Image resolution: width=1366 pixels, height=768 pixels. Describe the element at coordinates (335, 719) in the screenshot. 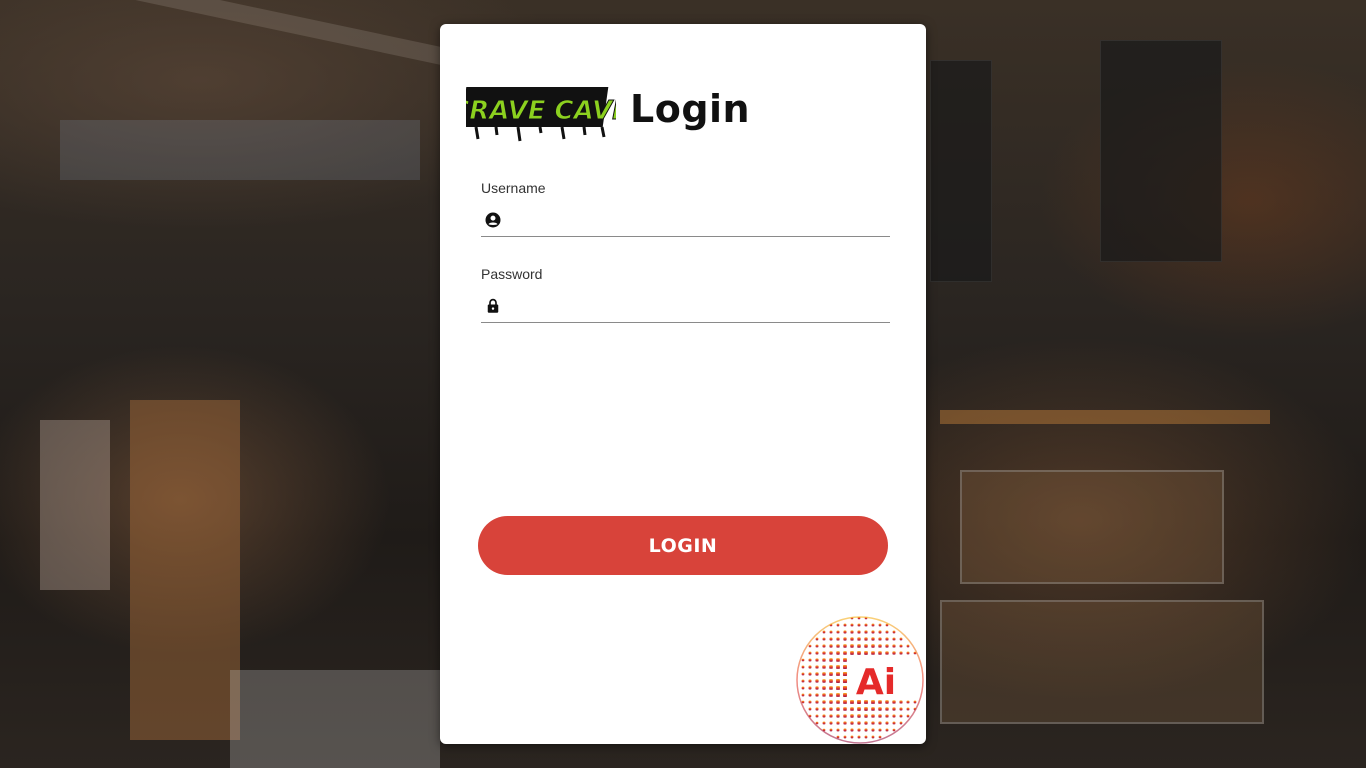

I see `counter` at that location.